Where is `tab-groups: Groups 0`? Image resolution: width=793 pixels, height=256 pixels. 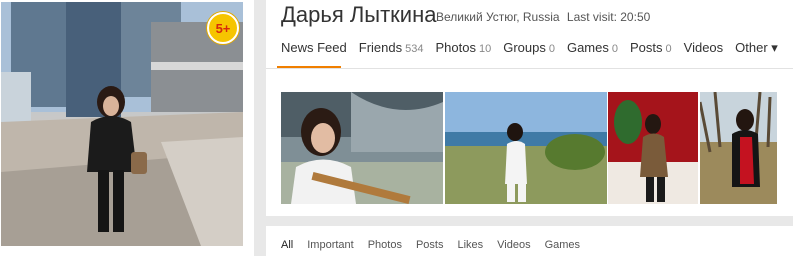
tab-groups: Groups 0 is located at coordinates (529, 54).